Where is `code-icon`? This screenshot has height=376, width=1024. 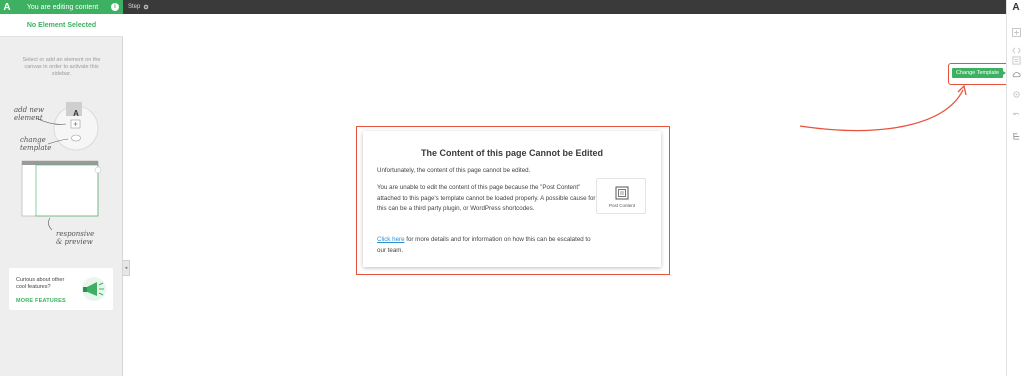 code-icon is located at coordinates (1016, 50).